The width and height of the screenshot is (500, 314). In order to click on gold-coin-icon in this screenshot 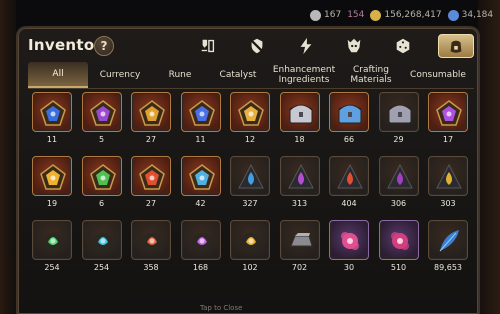, I will do `click(376, 15)`.